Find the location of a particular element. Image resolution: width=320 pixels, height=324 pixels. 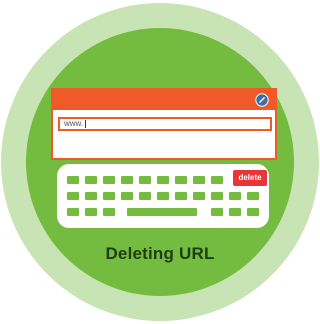

globe-icon is located at coordinates (262, 100).